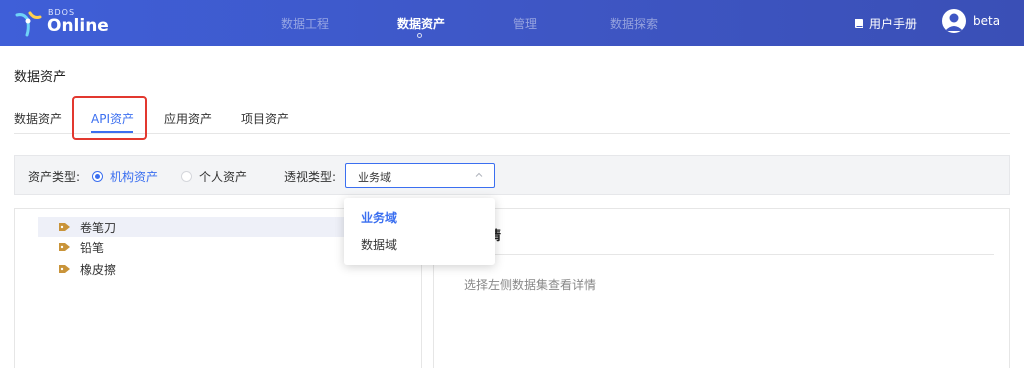 The height and width of the screenshot is (368, 1024). Describe the element at coordinates (98, 269) in the screenshot. I see `tree-item-label: 橡皮擦` at that location.